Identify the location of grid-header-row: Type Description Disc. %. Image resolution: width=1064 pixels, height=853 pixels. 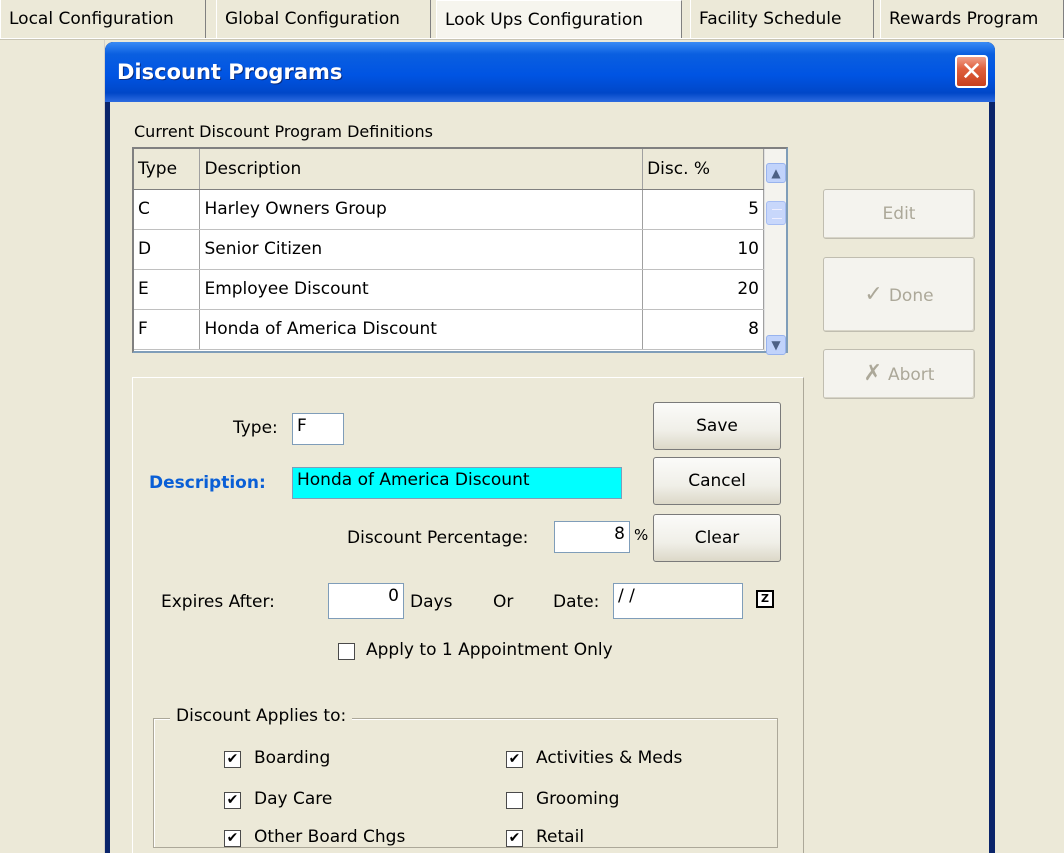
(449, 169).